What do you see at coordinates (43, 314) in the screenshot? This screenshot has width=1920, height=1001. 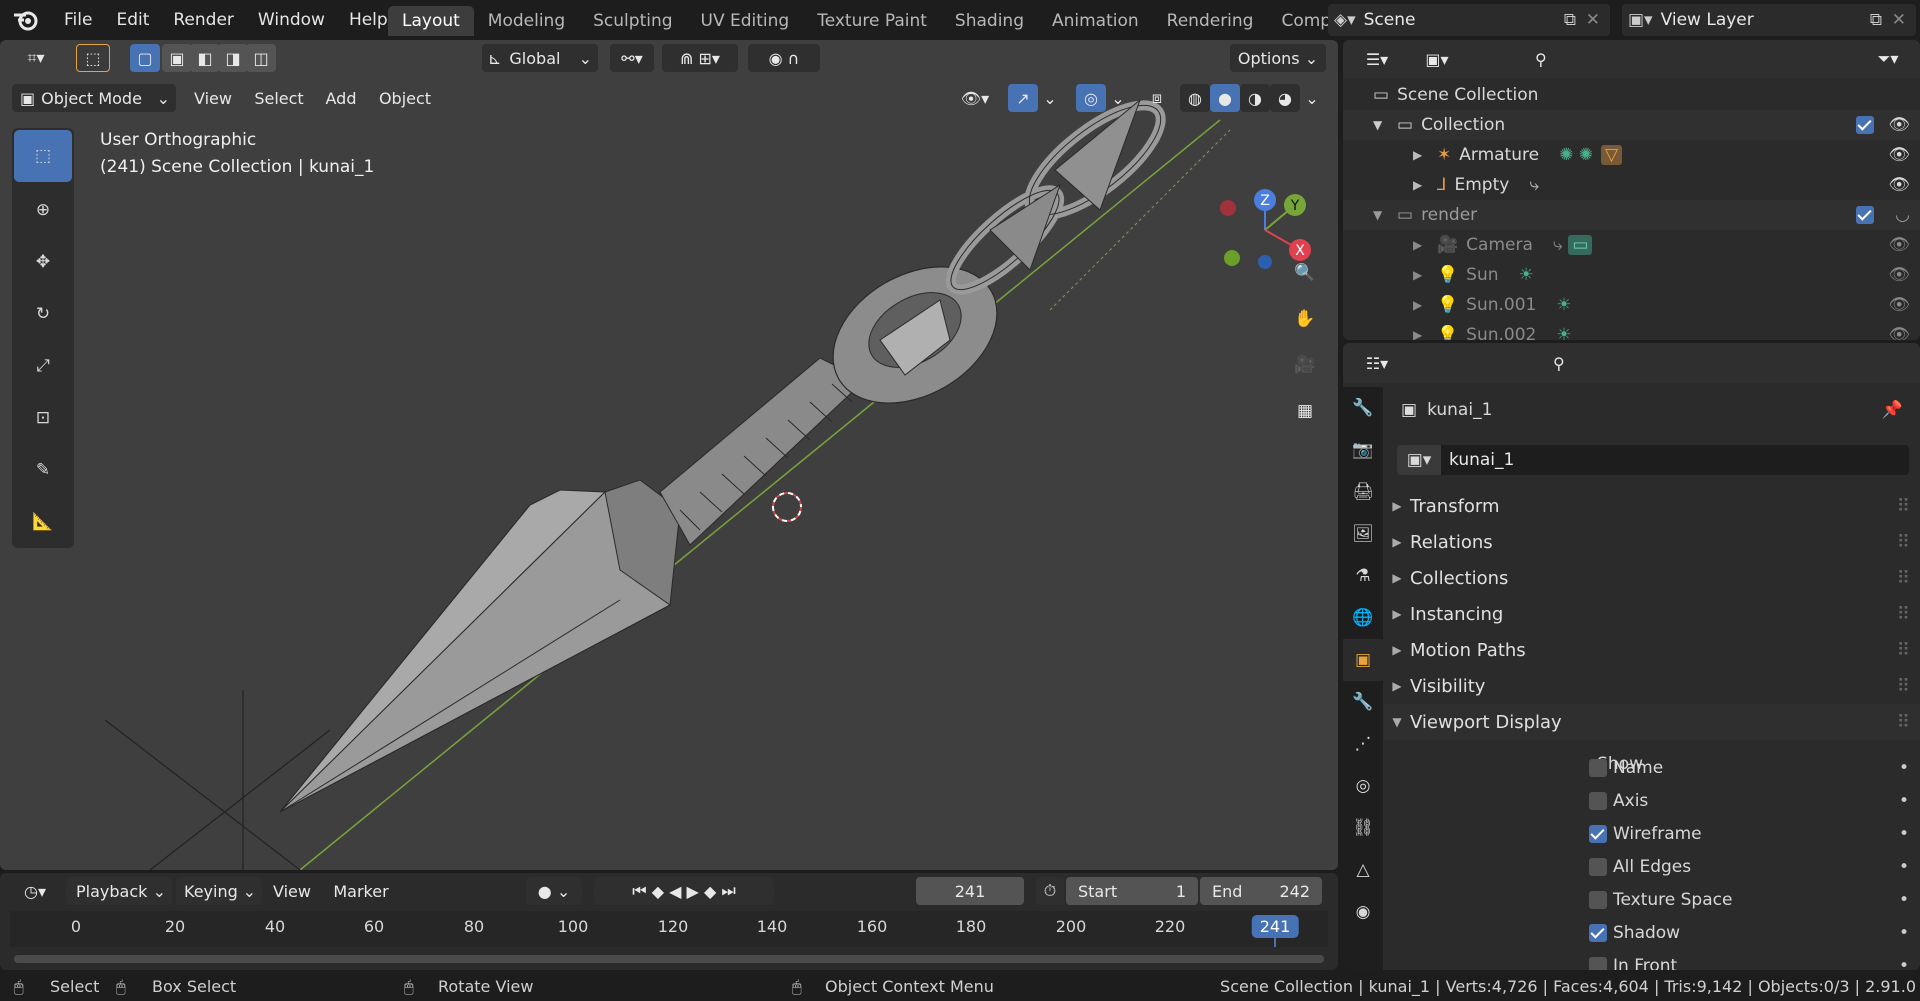 I see `rotate-tool-icon: ↻` at bounding box center [43, 314].